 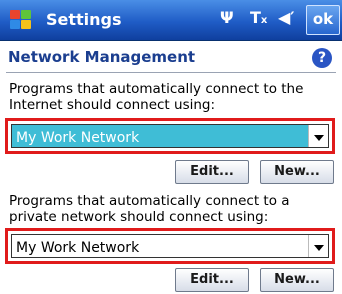 What do you see at coordinates (84, 19) in the screenshot?
I see `window-title: Settings` at bounding box center [84, 19].